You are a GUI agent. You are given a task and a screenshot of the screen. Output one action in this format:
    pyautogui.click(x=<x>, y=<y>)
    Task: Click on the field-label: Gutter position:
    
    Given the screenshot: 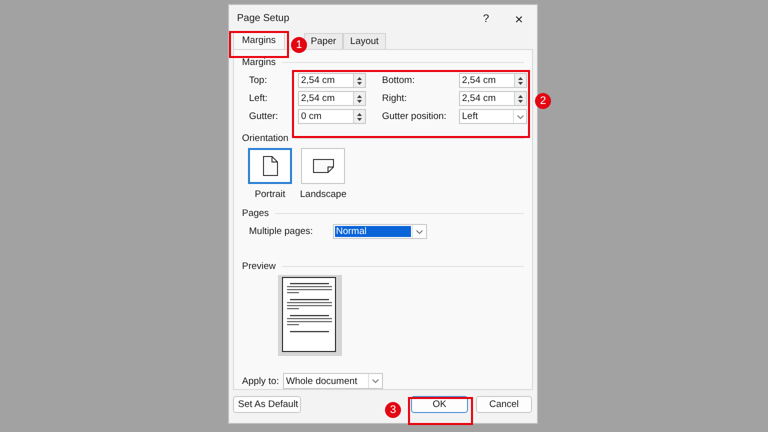 What is the action you would take?
    pyautogui.click(x=412, y=116)
    